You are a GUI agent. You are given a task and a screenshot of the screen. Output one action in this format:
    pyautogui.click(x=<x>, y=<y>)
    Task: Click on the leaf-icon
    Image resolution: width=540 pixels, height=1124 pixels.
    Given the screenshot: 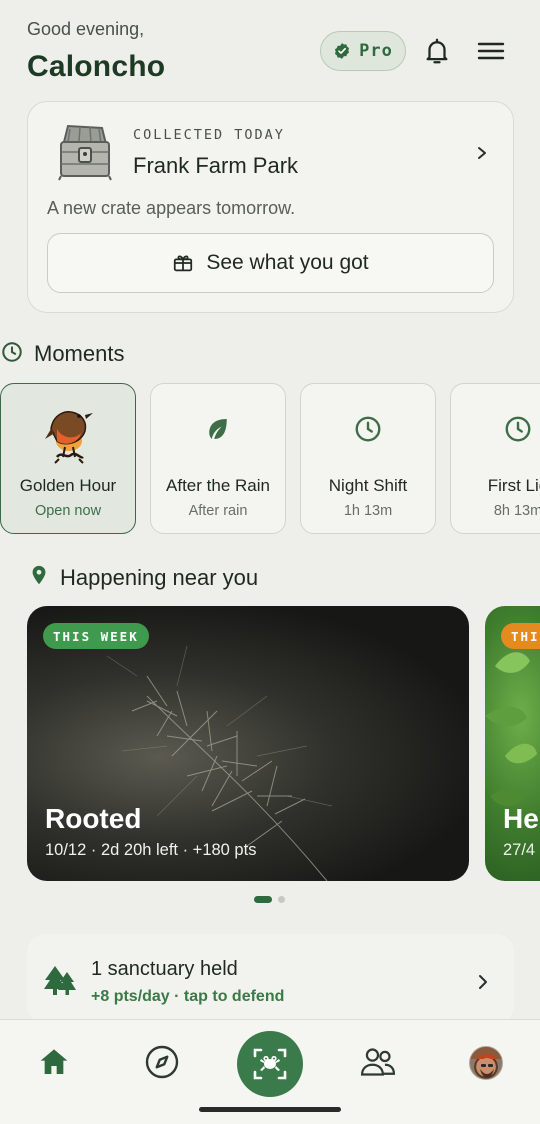 What is the action you would take?
    pyautogui.click(x=218, y=429)
    